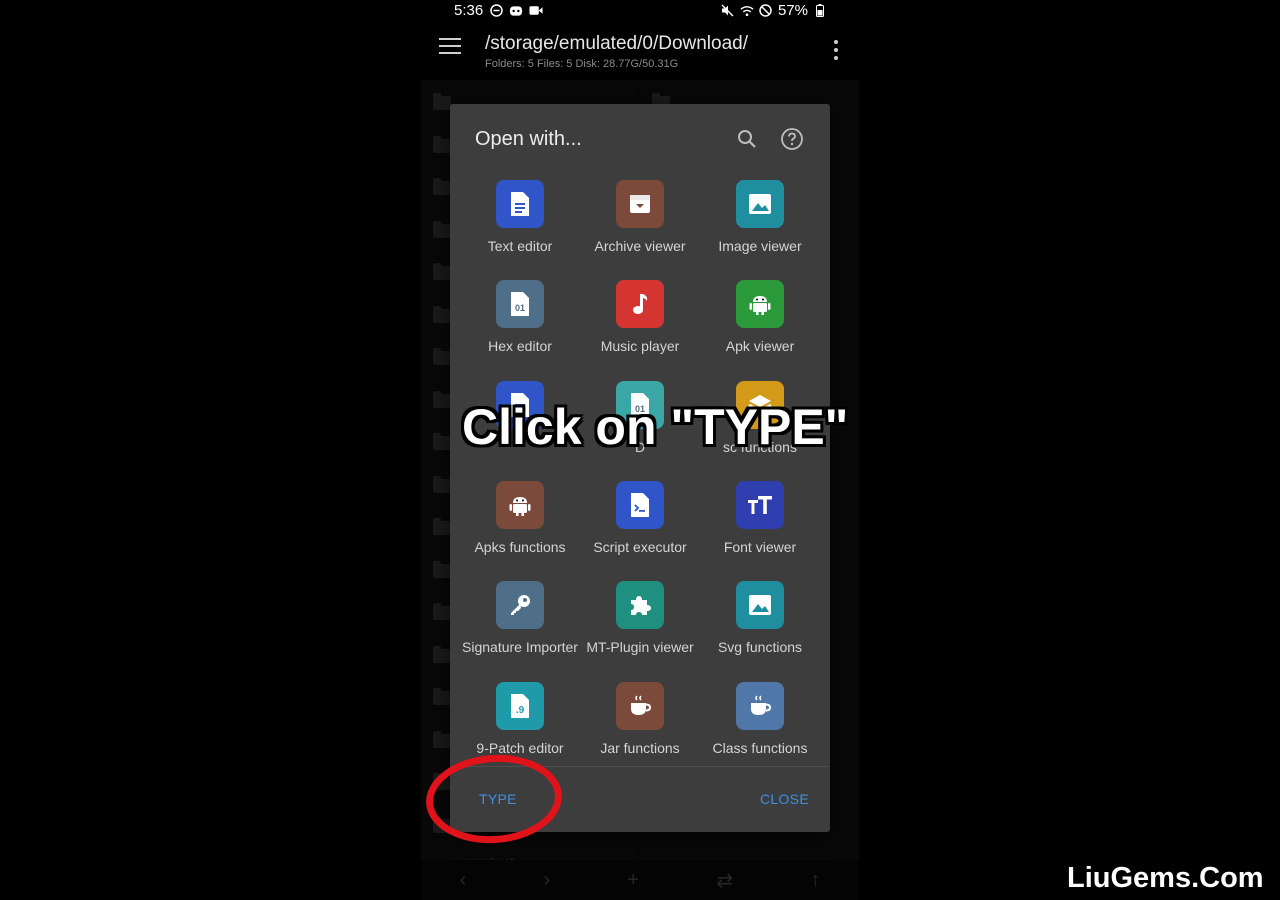 The height and width of the screenshot is (900, 1280). Describe the element at coordinates (760, 246) in the screenshot. I see `app-option-label: Image viewer` at that location.